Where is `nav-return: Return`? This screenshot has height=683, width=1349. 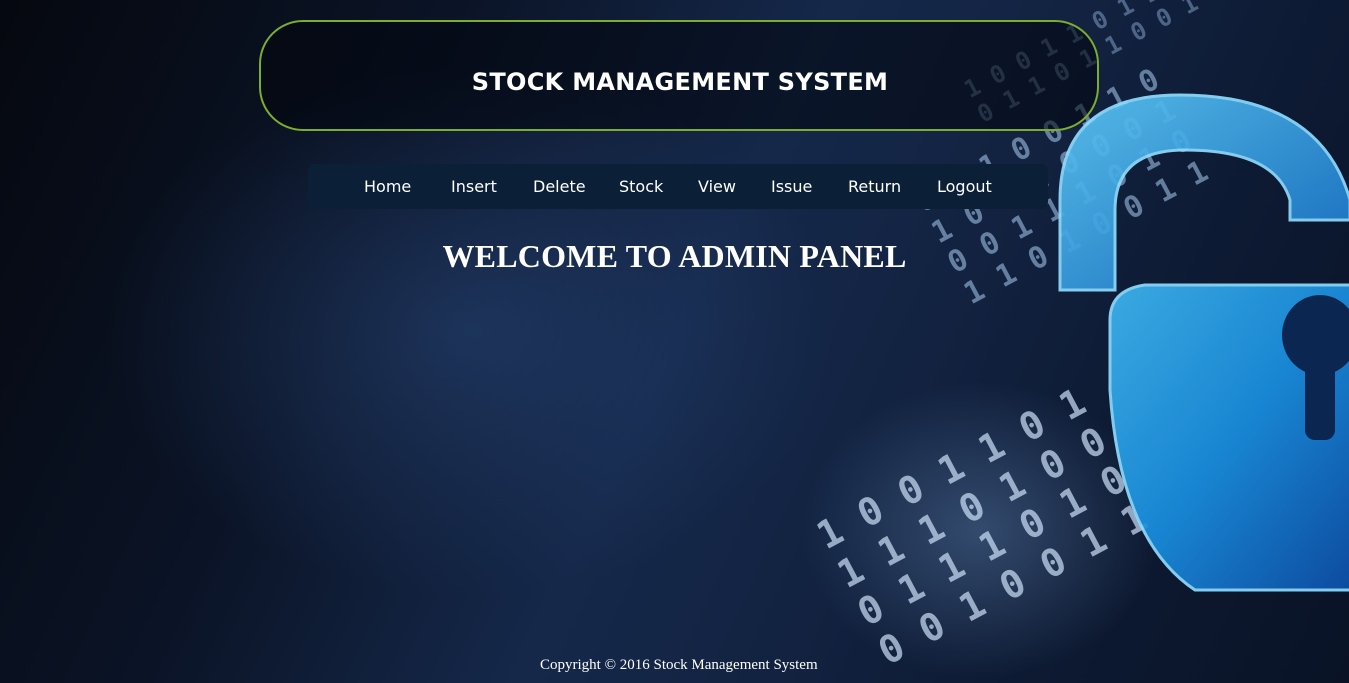
nav-return: Return is located at coordinates (874, 186).